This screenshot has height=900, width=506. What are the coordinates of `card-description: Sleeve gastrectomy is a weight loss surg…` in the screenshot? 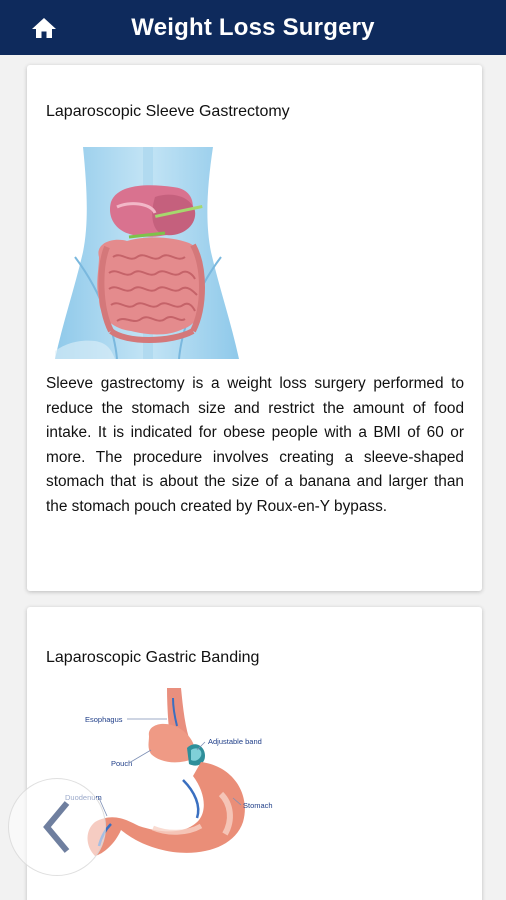 It's located at (255, 445).